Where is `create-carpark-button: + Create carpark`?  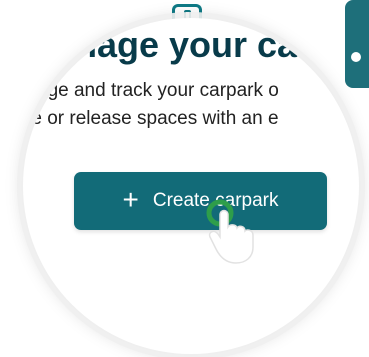
create-carpark-button: + Create carpark is located at coordinates (200, 201).